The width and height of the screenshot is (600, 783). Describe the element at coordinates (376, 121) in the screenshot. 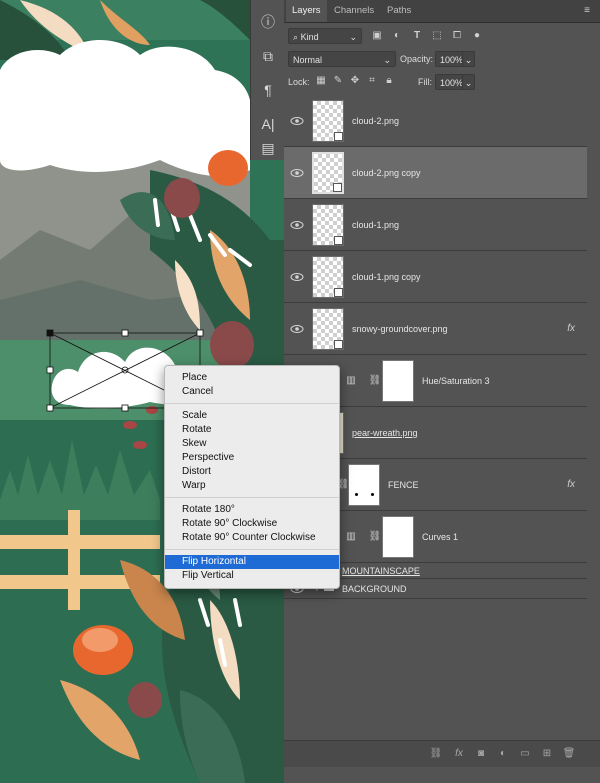

I see `layer-name: cloud-2.png` at that location.